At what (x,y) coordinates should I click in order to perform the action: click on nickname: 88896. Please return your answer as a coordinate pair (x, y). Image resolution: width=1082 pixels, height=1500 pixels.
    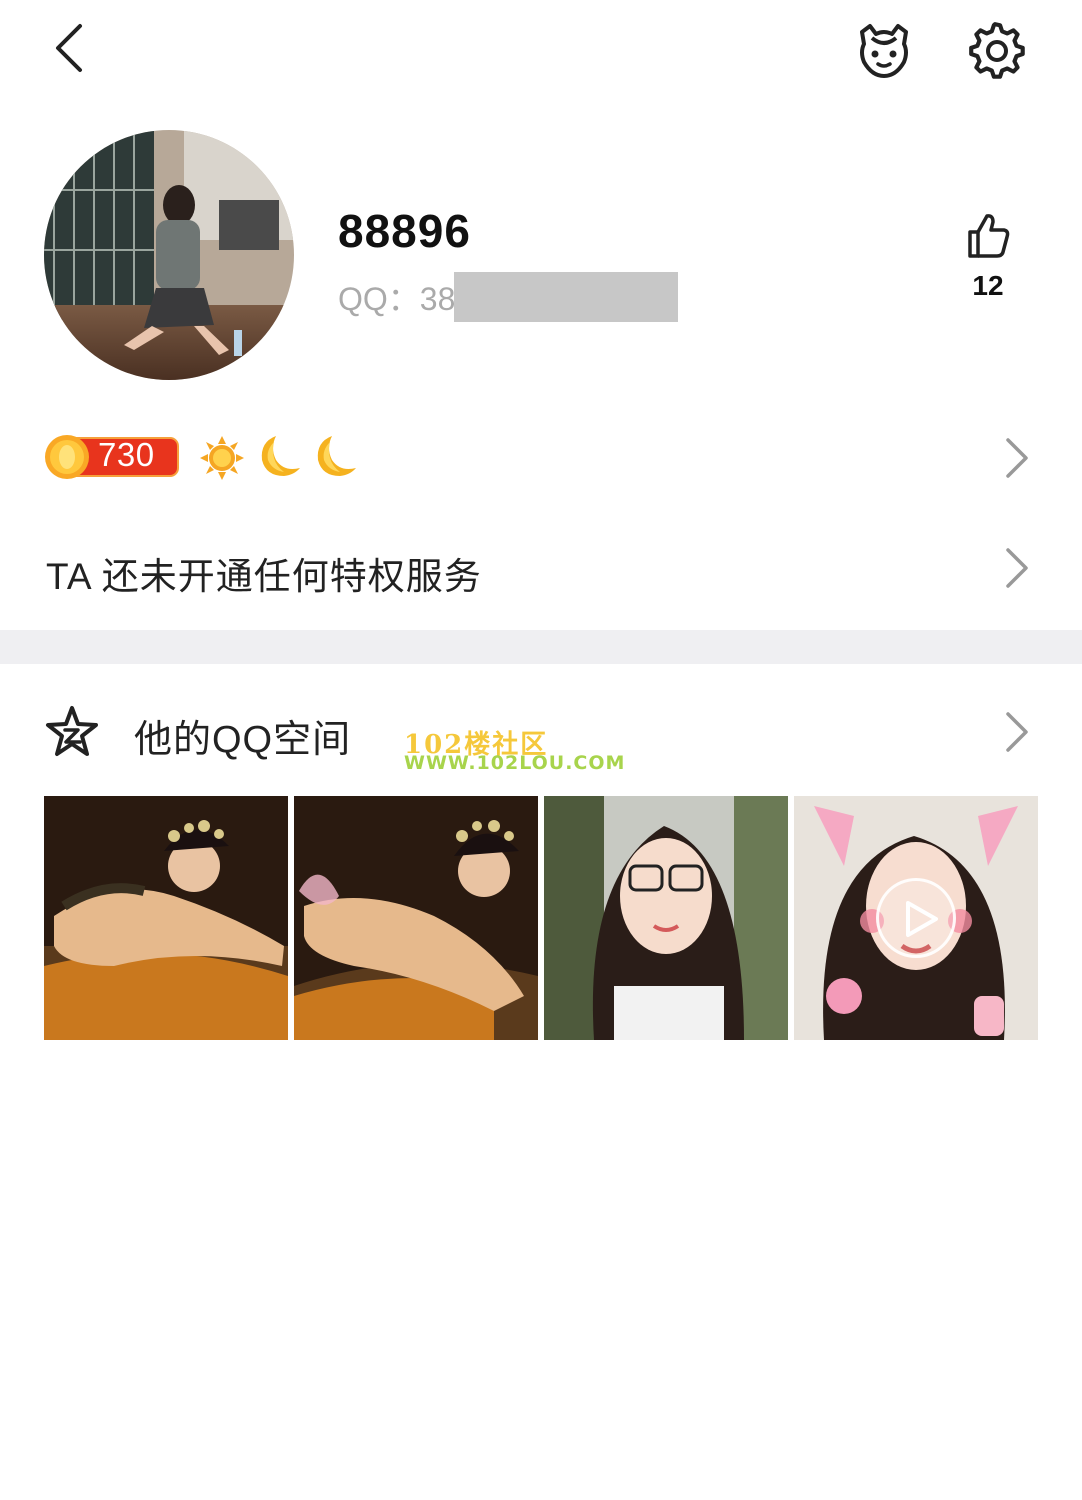
    Looking at the image, I should click on (404, 231).